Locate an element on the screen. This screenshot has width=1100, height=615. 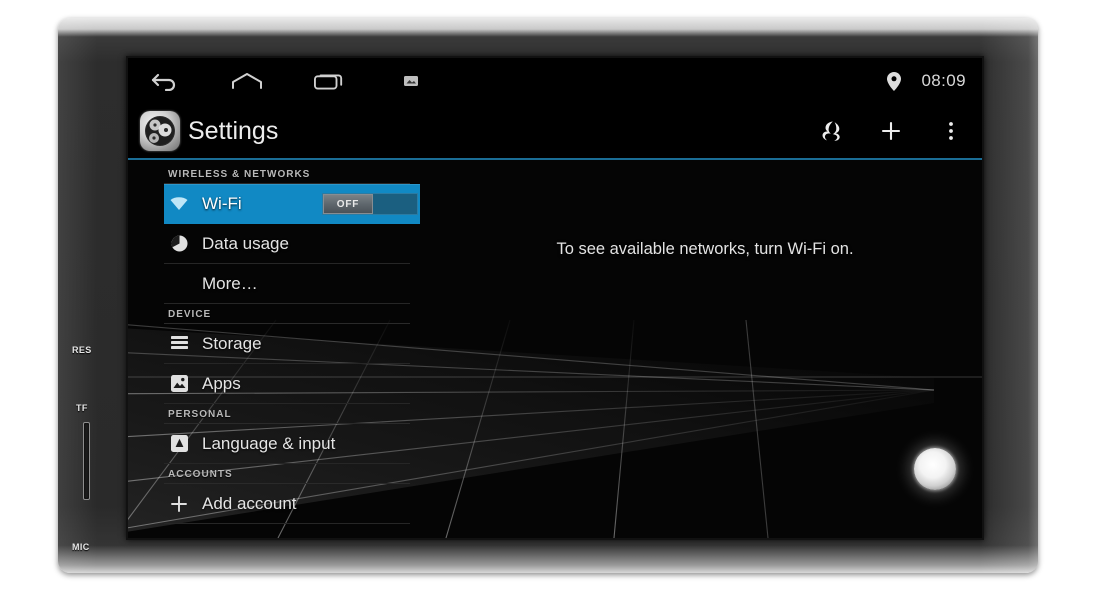
settings-row-label-storage: Storage is located at coordinates (232, 343).